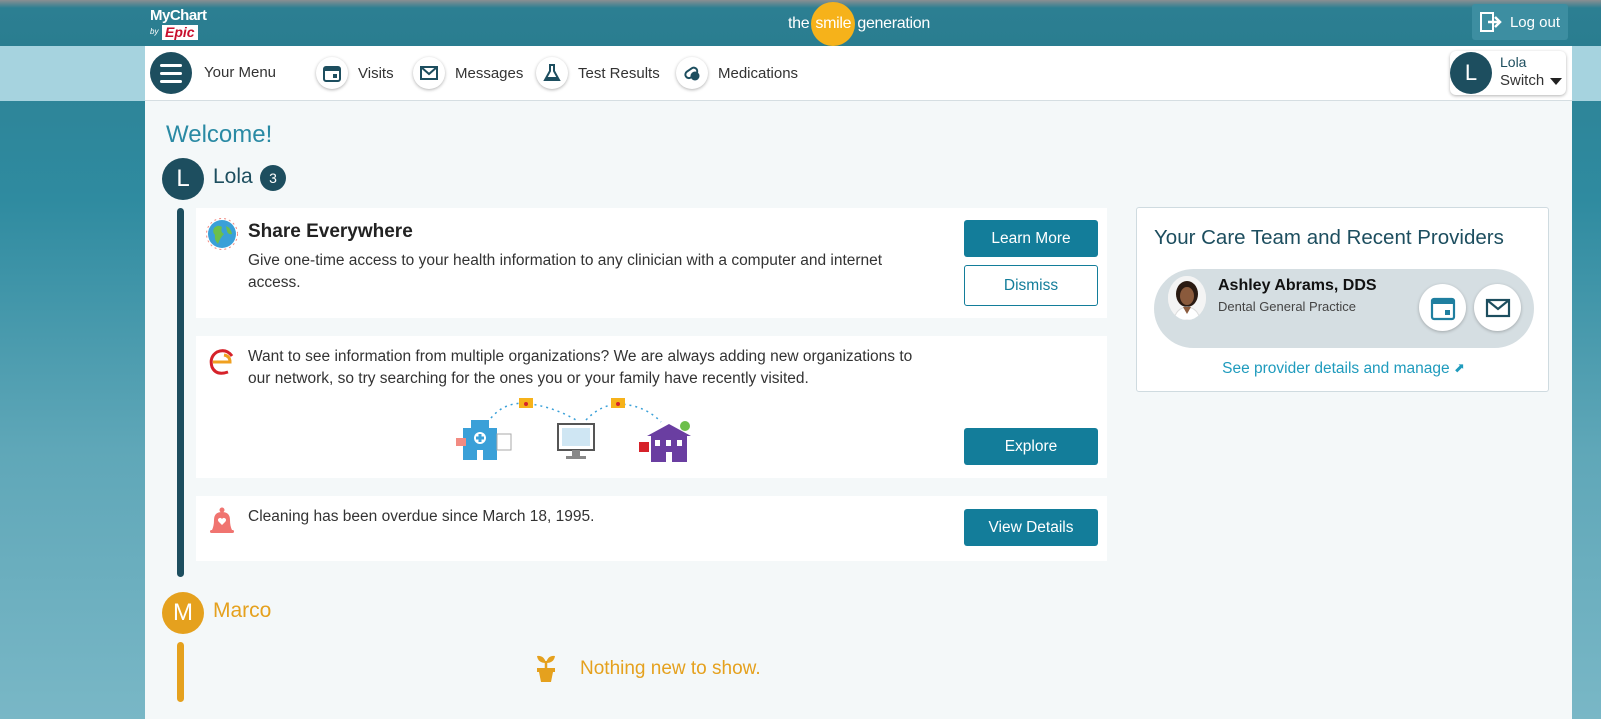  Describe the element at coordinates (1187, 298) in the screenshot. I see `provider-photo` at that location.